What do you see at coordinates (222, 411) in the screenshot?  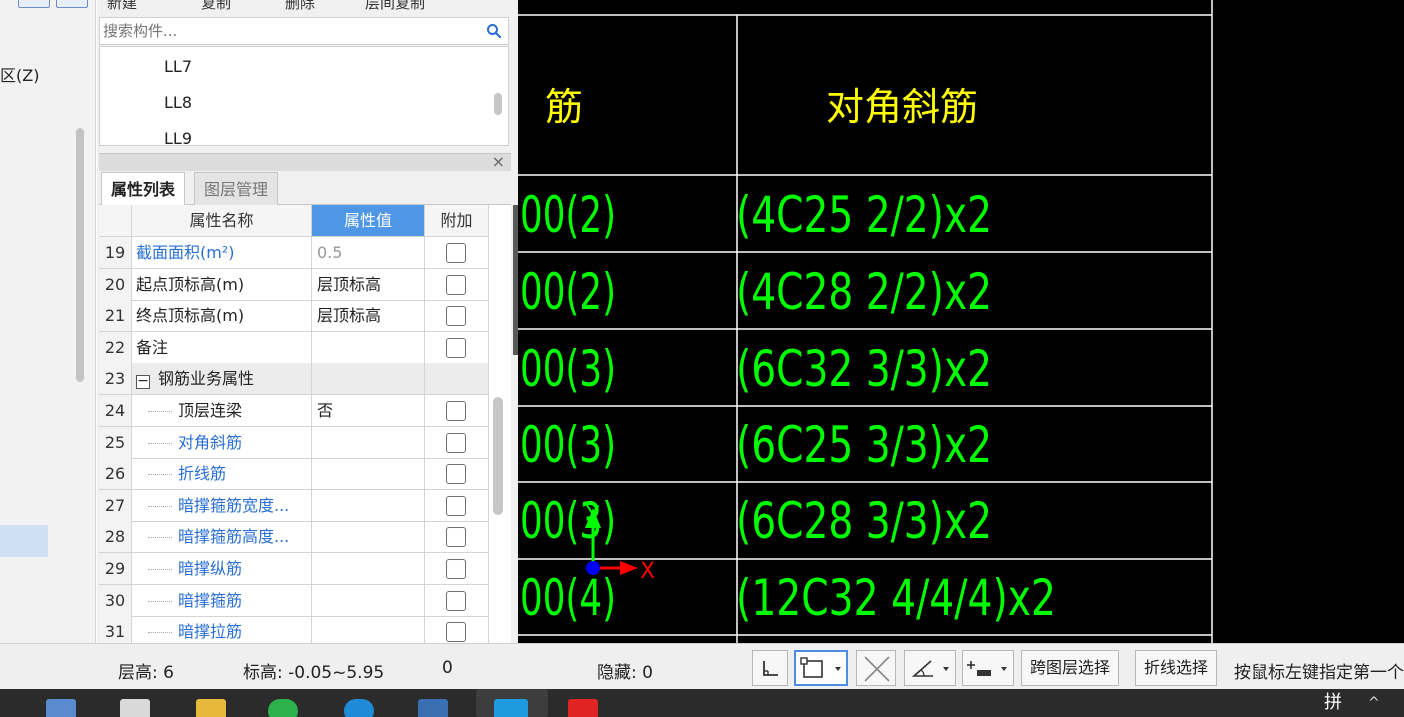 I see `property-name: 顶层连梁` at bounding box center [222, 411].